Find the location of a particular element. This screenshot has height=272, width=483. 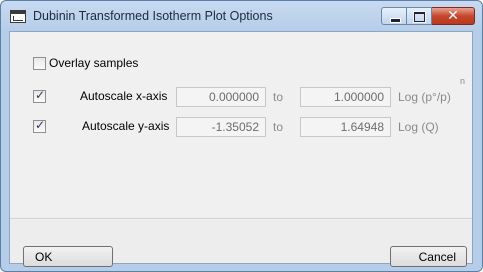

overlay-samples-checkbox is located at coordinates (39, 63).